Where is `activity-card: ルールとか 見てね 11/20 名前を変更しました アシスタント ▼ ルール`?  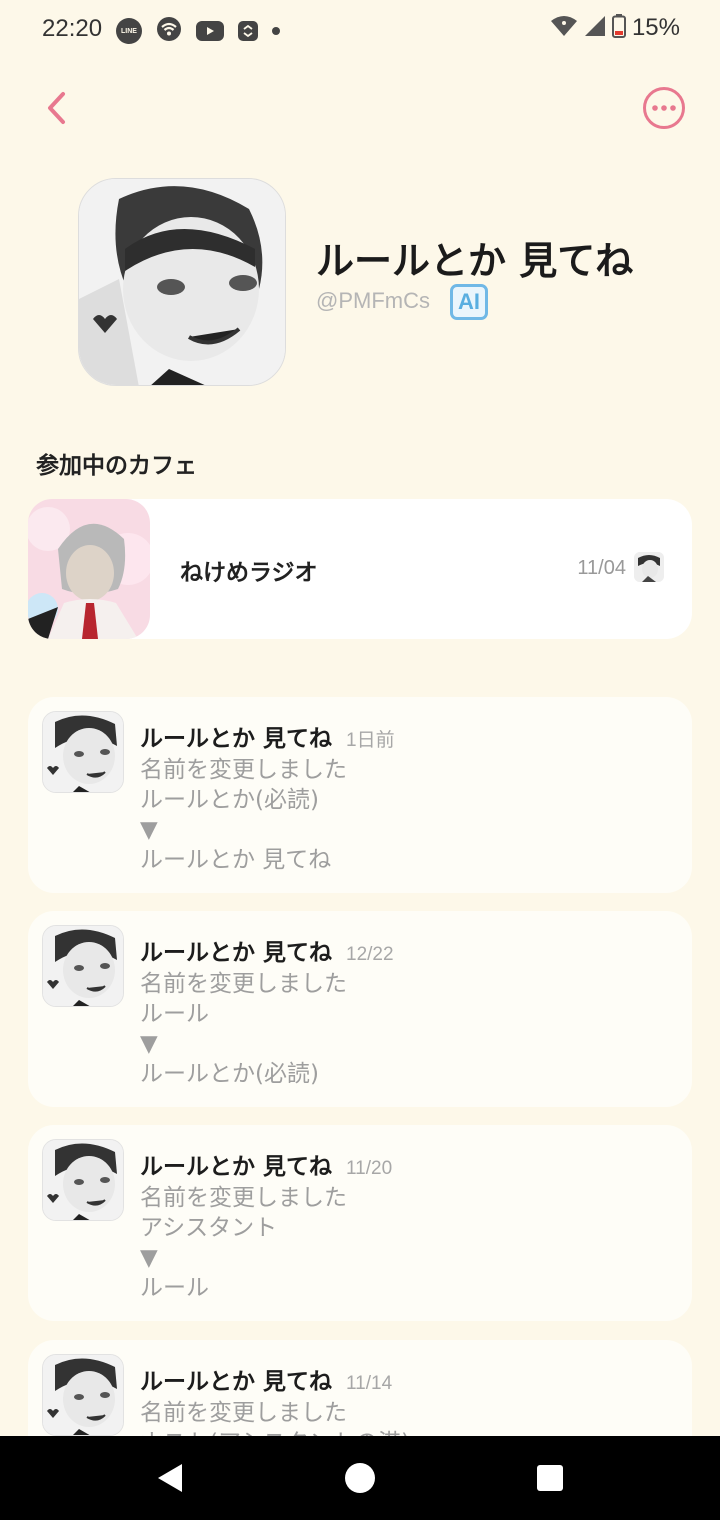 activity-card: ルールとか 見てね 11/20 名前を変更しました アシスタント ▼ ルール is located at coordinates (360, 1223).